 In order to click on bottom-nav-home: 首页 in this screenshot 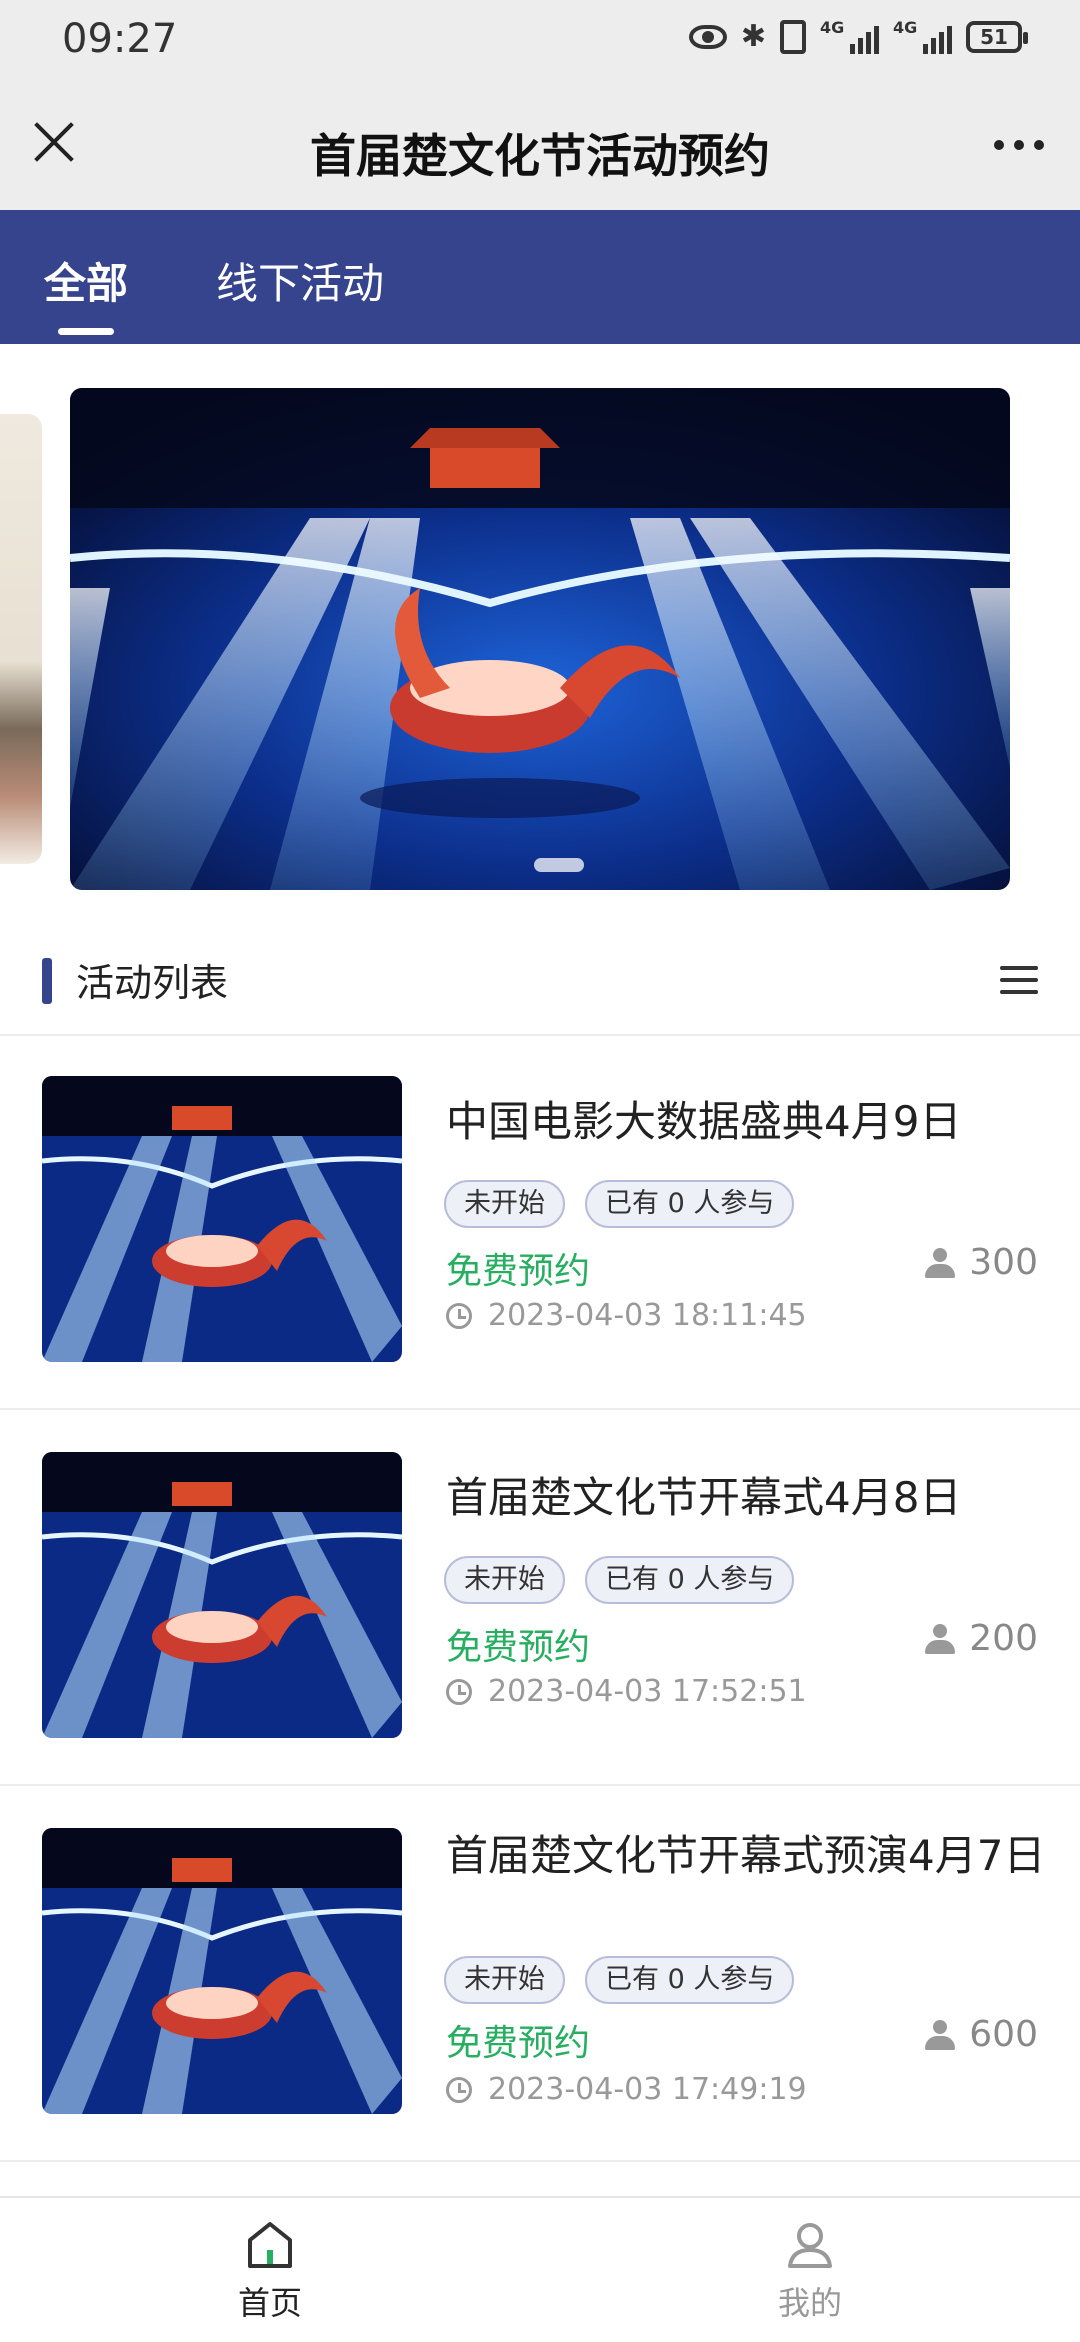, I will do `click(270, 2270)`.